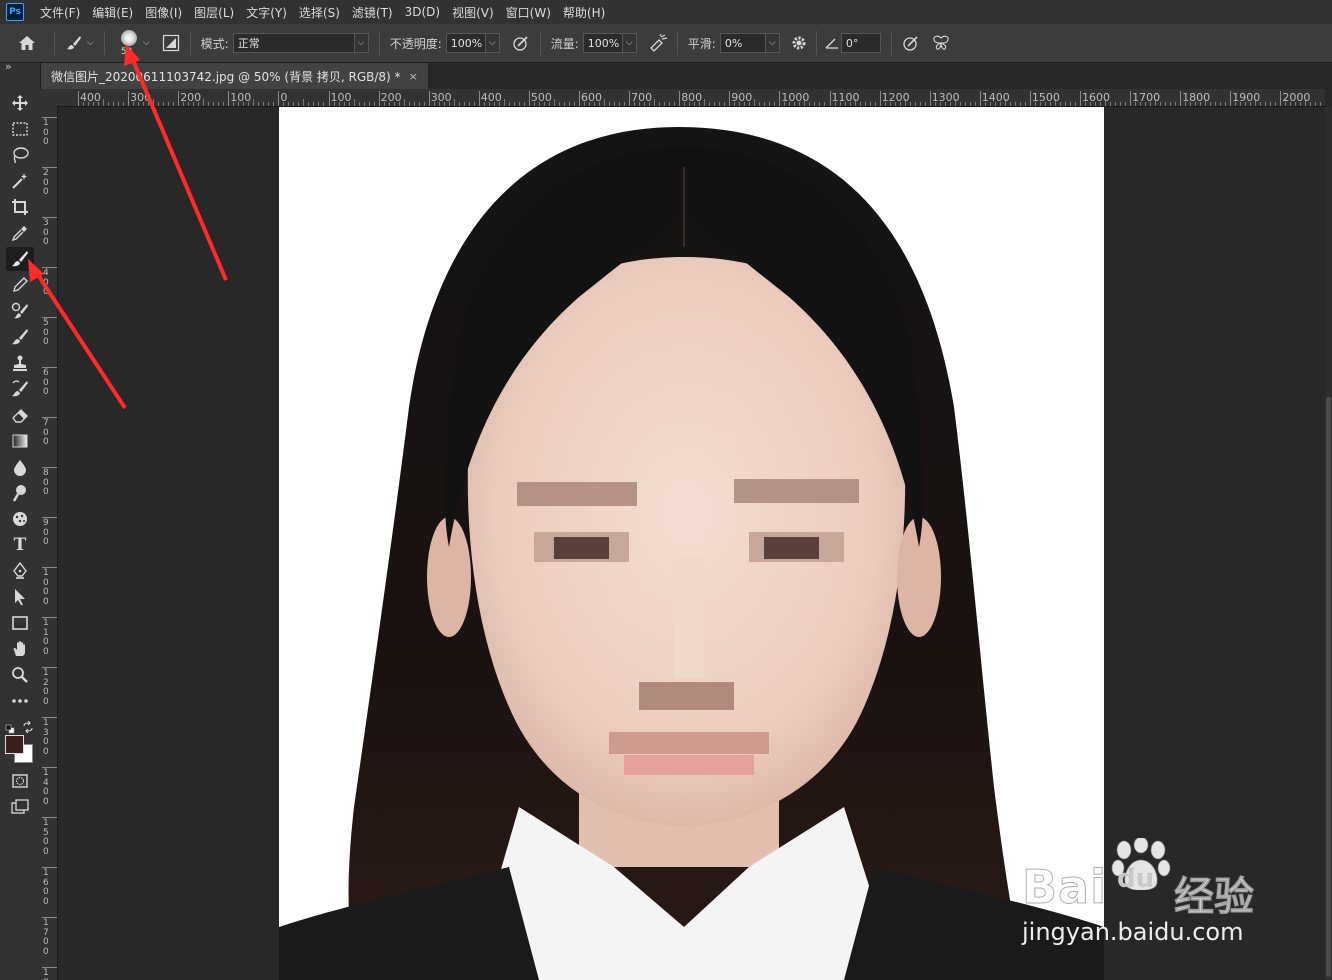  I want to click on annotation-arrow-brush-preset, so click(179, 169).